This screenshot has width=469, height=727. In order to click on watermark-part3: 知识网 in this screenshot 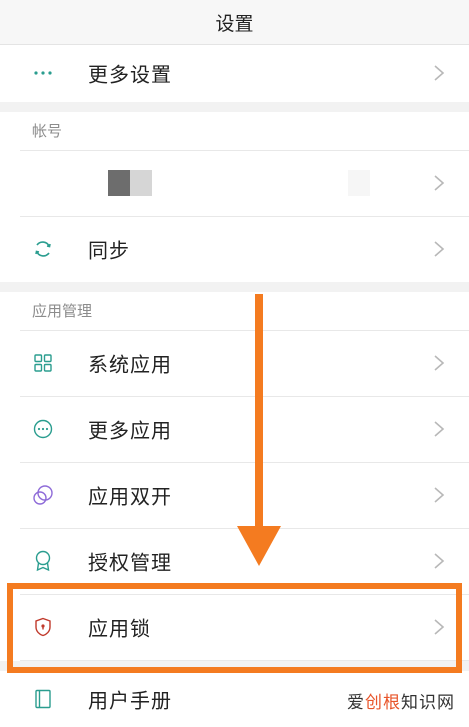, I will do `click(428, 703)`.